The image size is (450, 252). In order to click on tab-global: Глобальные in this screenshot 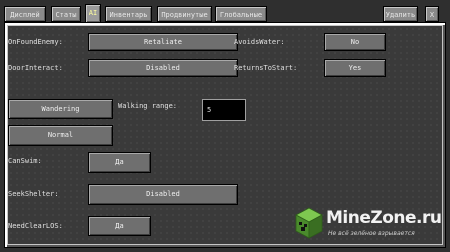, I will do `click(241, 14)`.